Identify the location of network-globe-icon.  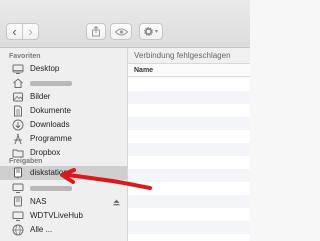
(18, 230).